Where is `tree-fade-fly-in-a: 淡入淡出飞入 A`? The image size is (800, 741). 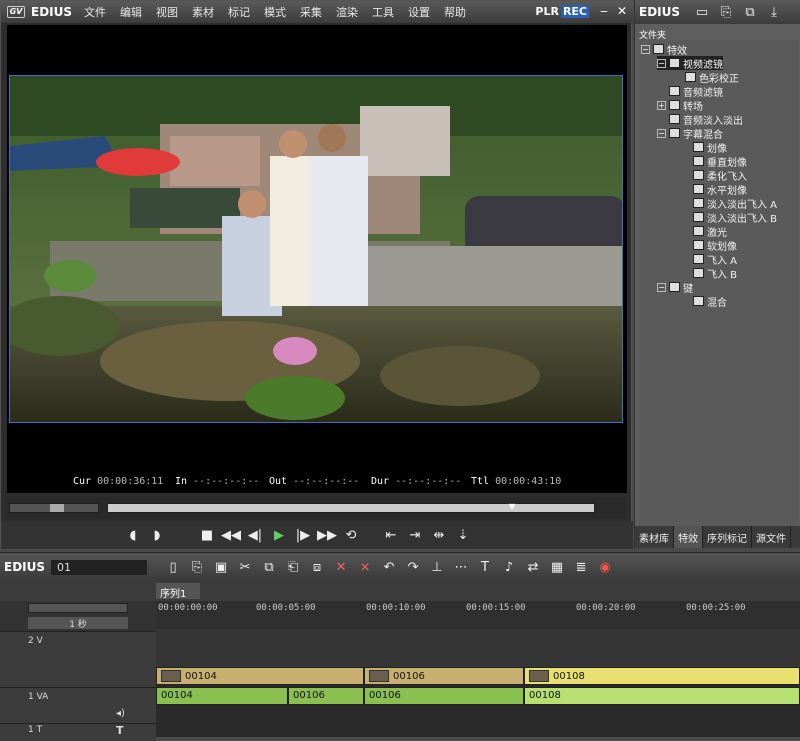
tree-fade-fly-in-a: 淡入淡出飞入 A is located at coordinates (735, 203).